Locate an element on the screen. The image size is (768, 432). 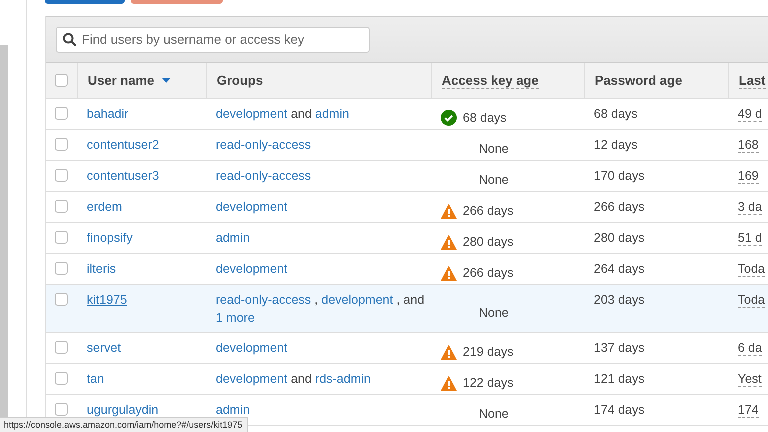
password-age: 266 days is located at coordinates (619, 207).